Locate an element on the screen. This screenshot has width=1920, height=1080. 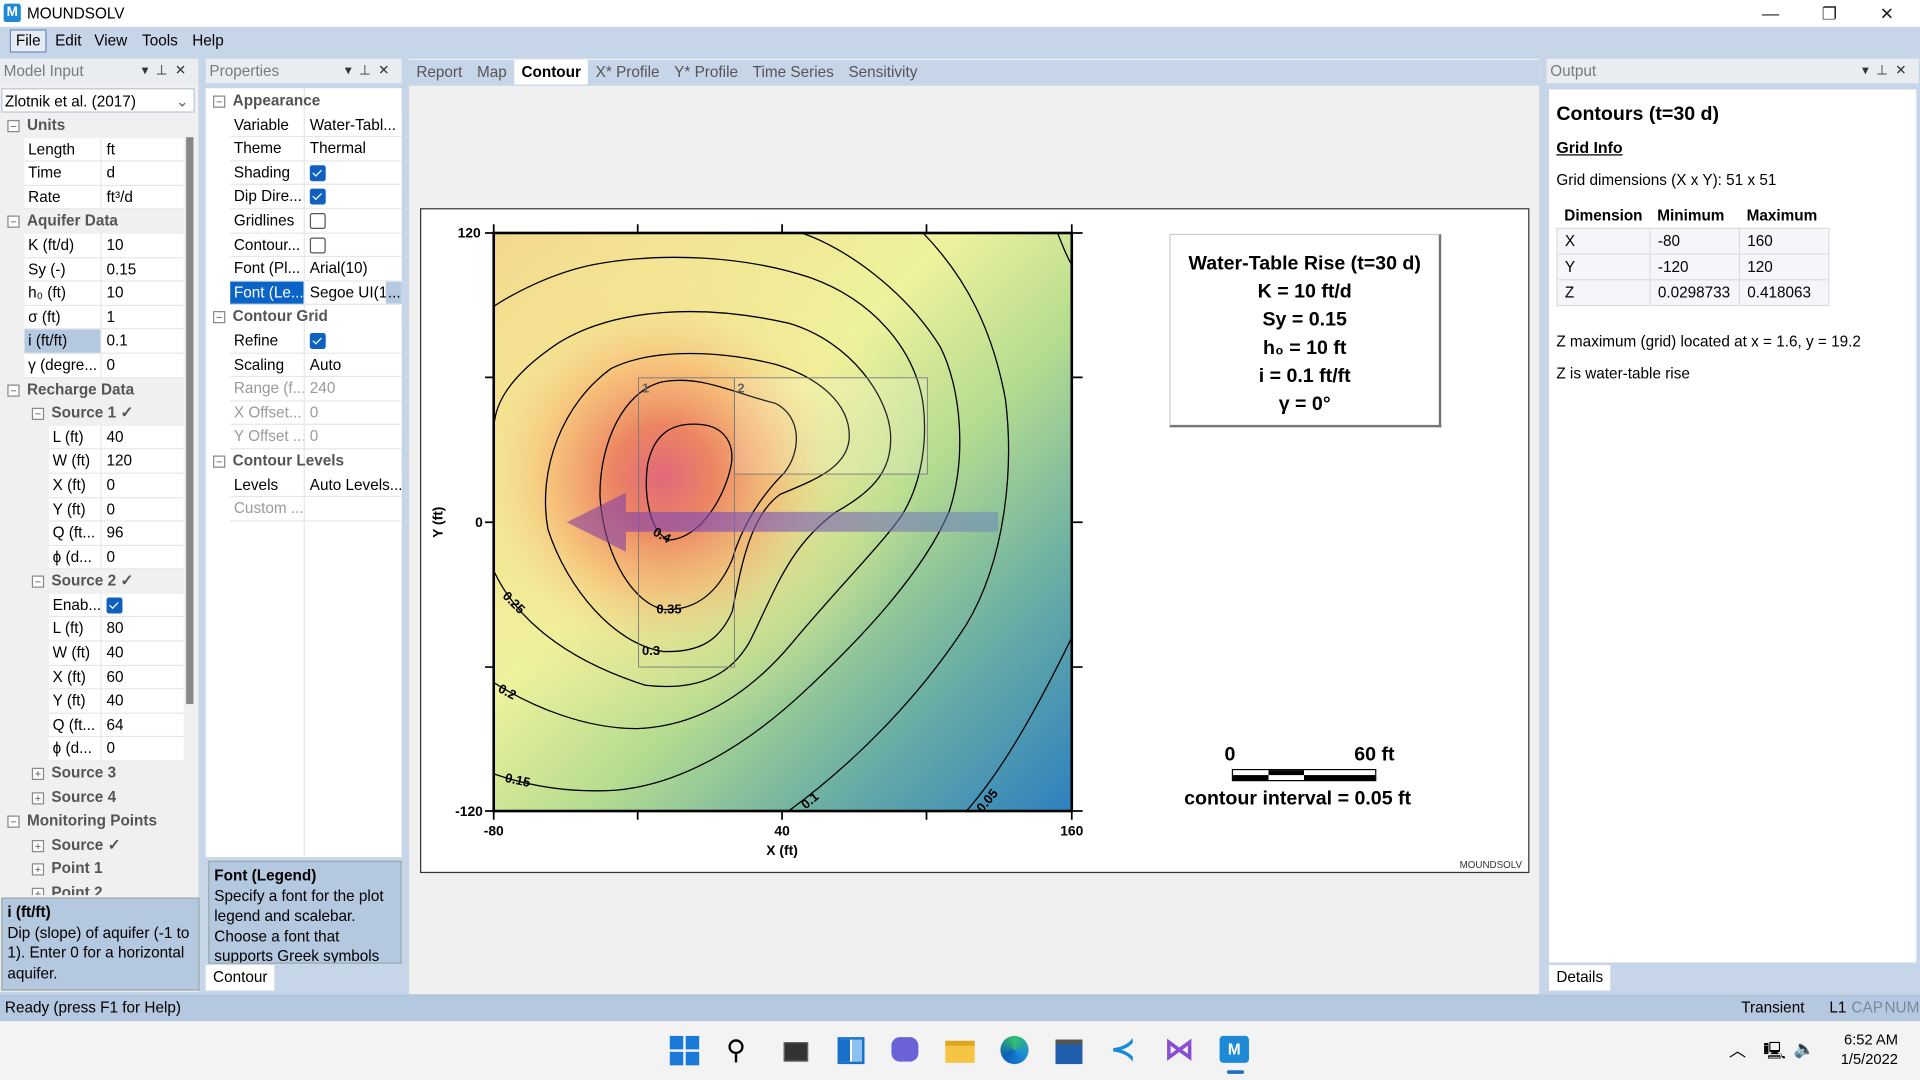
tree-group-source-1-: − Source 1 ✓ is located at coordinates (92, 414).